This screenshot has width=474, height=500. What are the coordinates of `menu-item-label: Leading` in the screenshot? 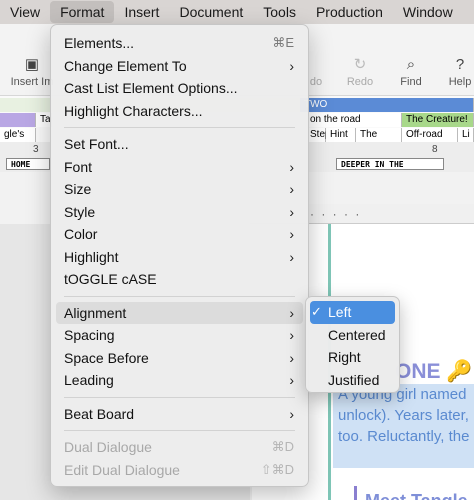 It's located at (89, 380).